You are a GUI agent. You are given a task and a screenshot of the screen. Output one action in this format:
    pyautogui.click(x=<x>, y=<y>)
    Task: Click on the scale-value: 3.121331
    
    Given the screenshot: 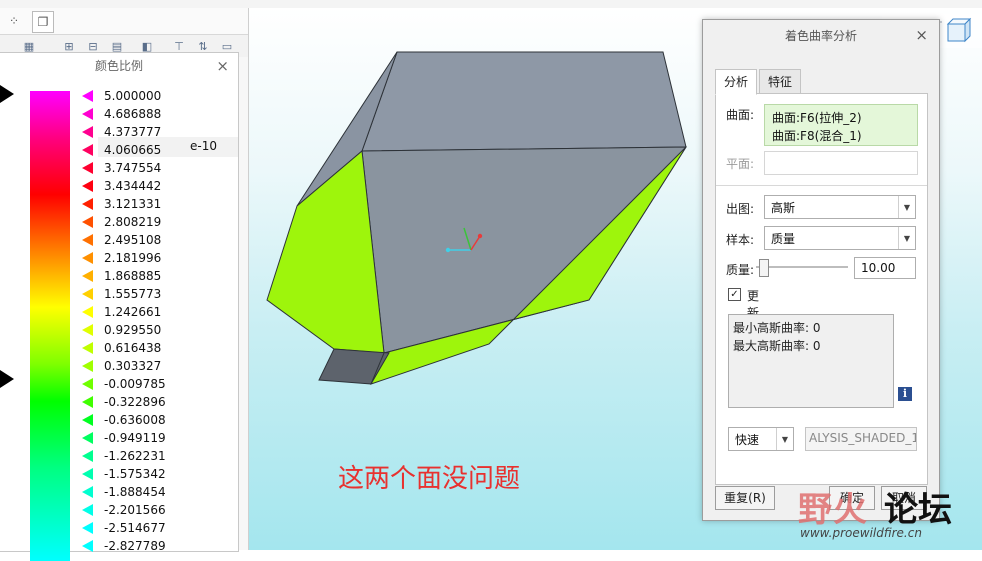 What is the action you would take?
    pyautogui.click(x=133, y=204)
    